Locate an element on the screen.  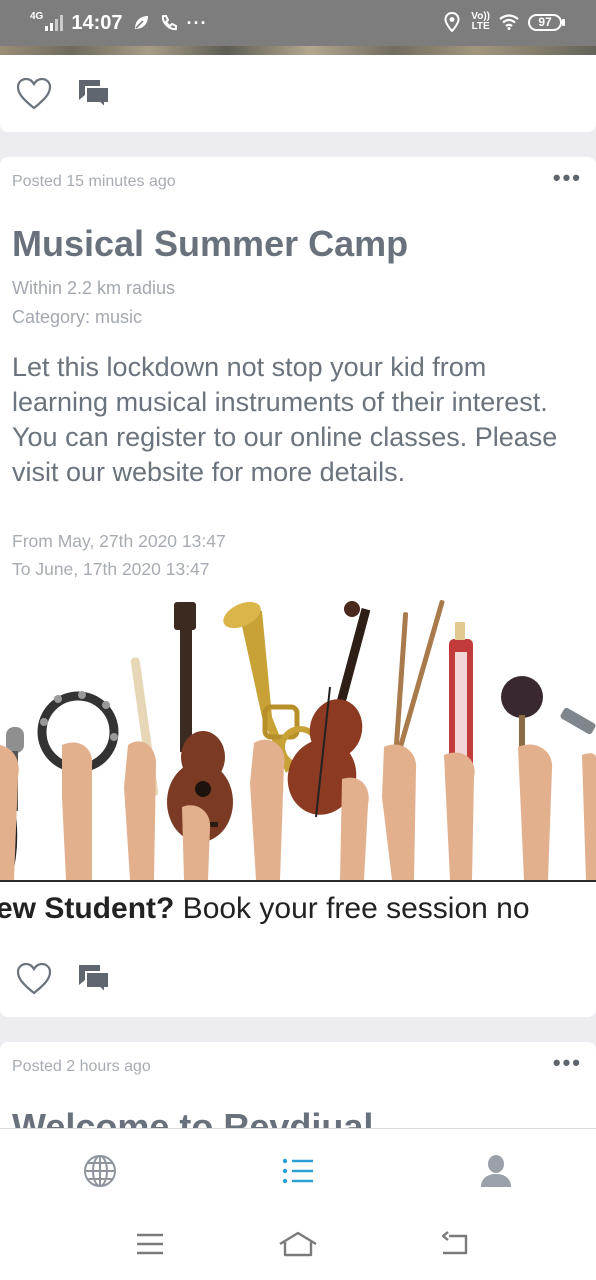
next-post-time: Posted 2 hours ago is located at coordinates (81, 1066).